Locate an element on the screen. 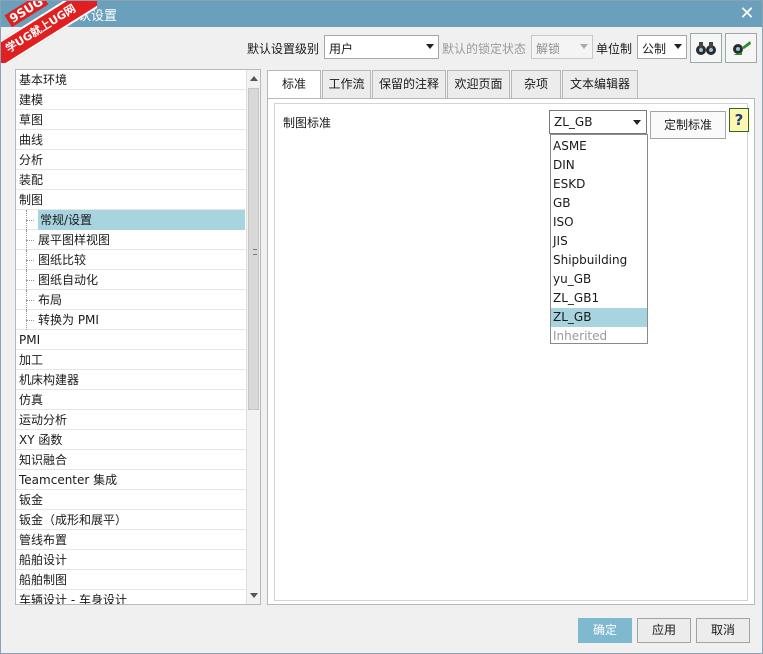 The height and width of the screenshot is (654, 763). tree-item-label: 建模 is located at coordinates (31, 100).